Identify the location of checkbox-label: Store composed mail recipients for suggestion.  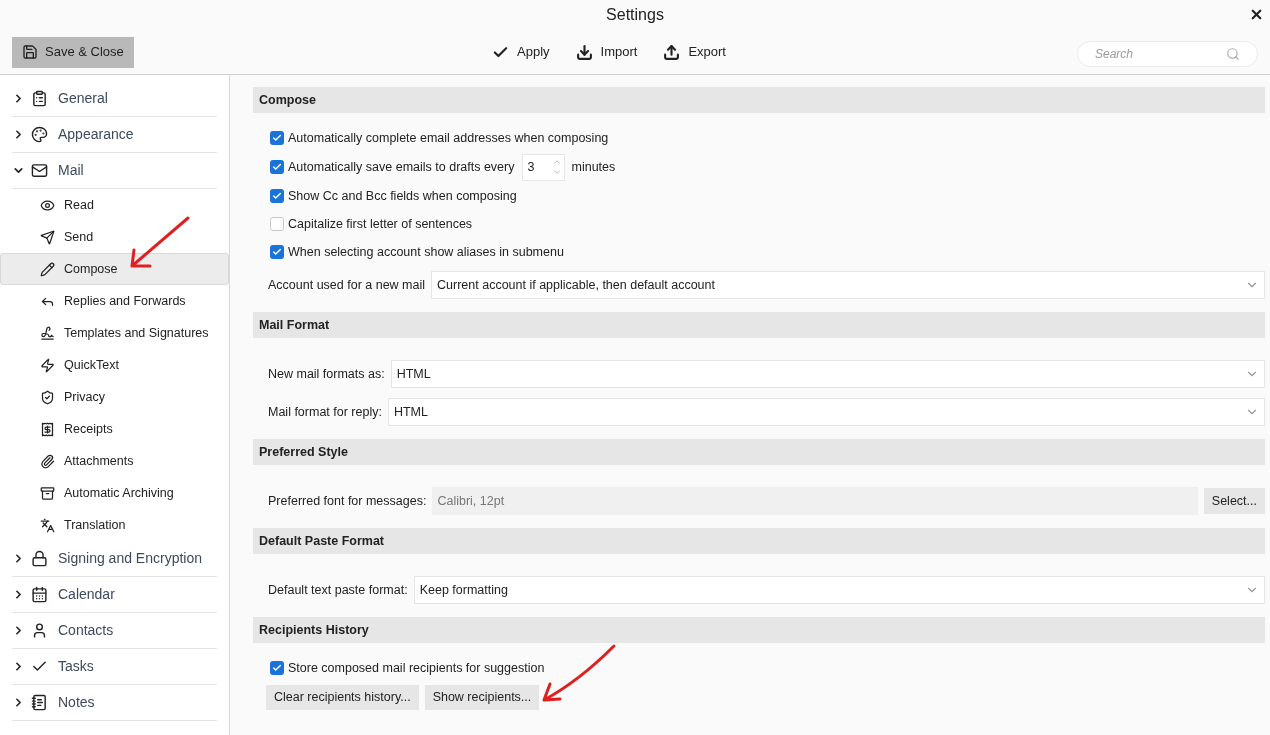
(416, 668).